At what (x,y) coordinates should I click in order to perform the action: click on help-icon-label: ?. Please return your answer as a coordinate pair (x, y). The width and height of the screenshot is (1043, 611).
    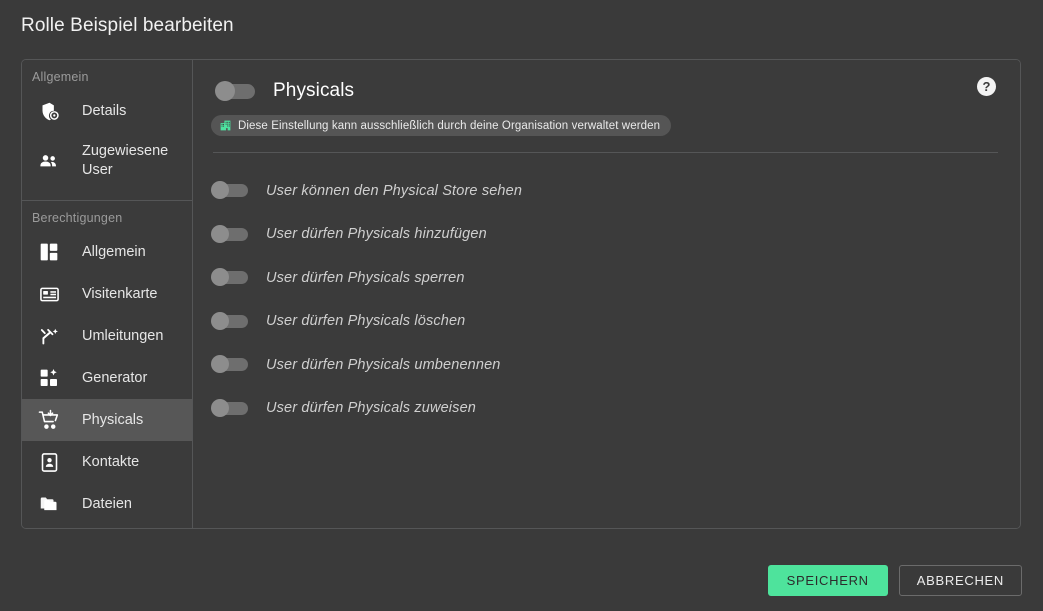
    Looking at the image, I should click on (986, 86).